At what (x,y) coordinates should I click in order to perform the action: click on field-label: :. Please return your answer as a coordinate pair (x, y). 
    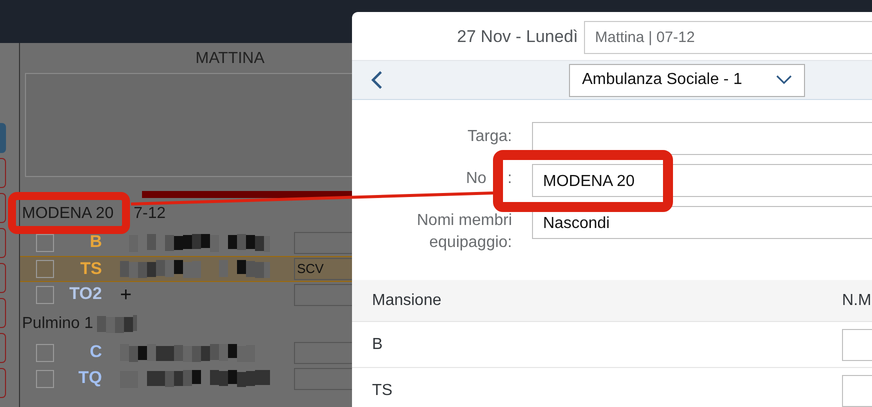
    Looking at the image, I should click on (510, 179).